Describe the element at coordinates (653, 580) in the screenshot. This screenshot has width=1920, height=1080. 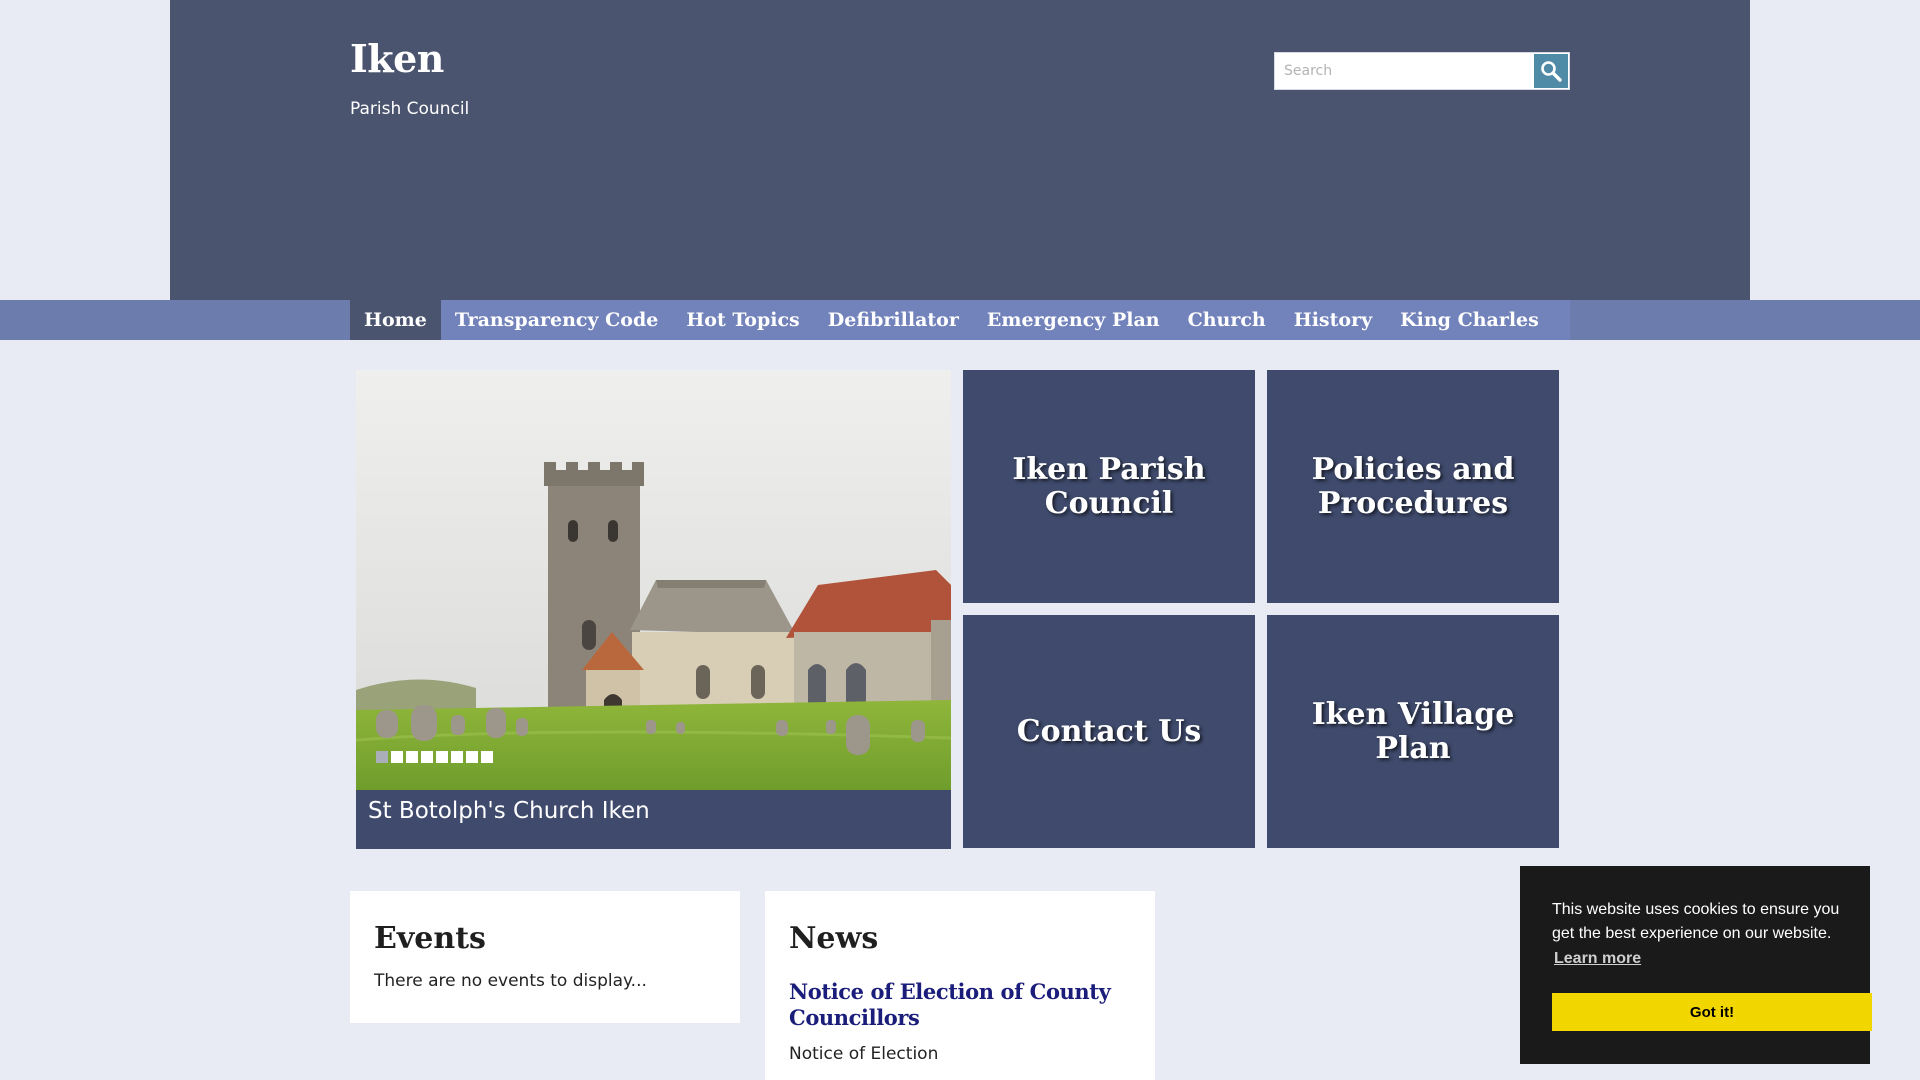
I see `church-photo` at that location.